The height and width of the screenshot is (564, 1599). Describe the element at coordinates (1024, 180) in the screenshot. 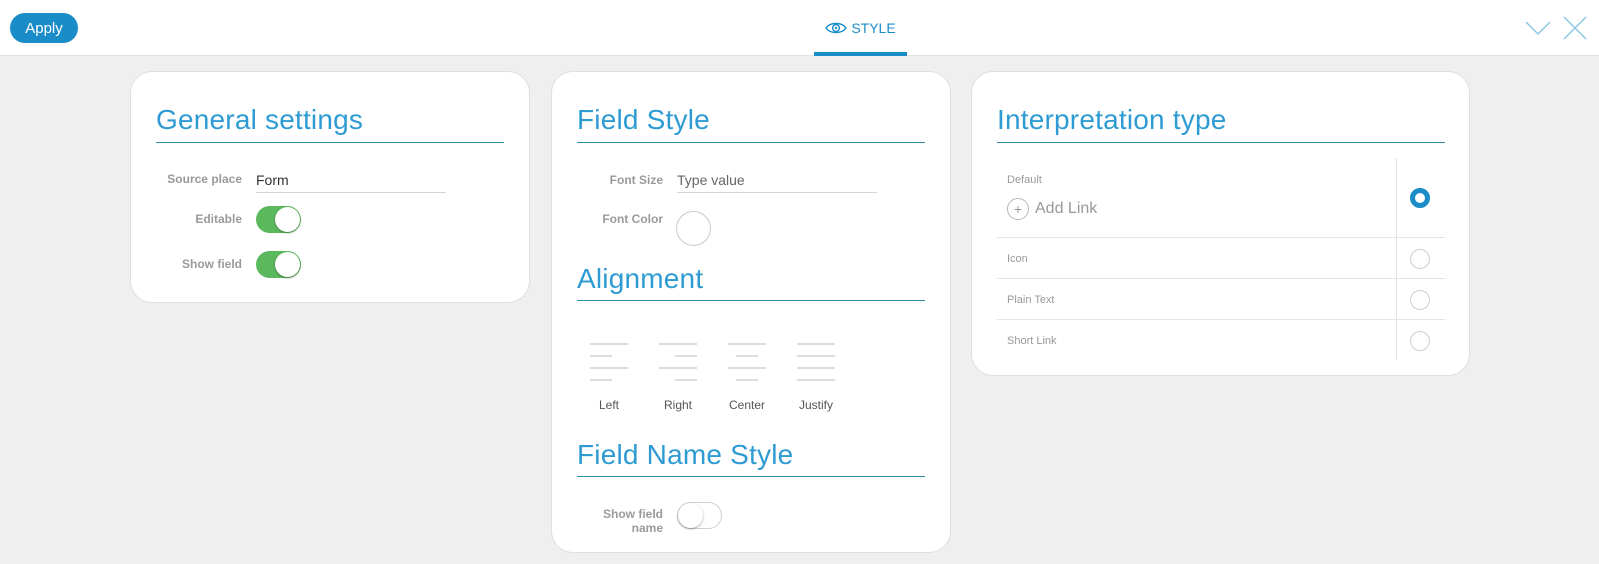

I see `option-label: Default` at that location.